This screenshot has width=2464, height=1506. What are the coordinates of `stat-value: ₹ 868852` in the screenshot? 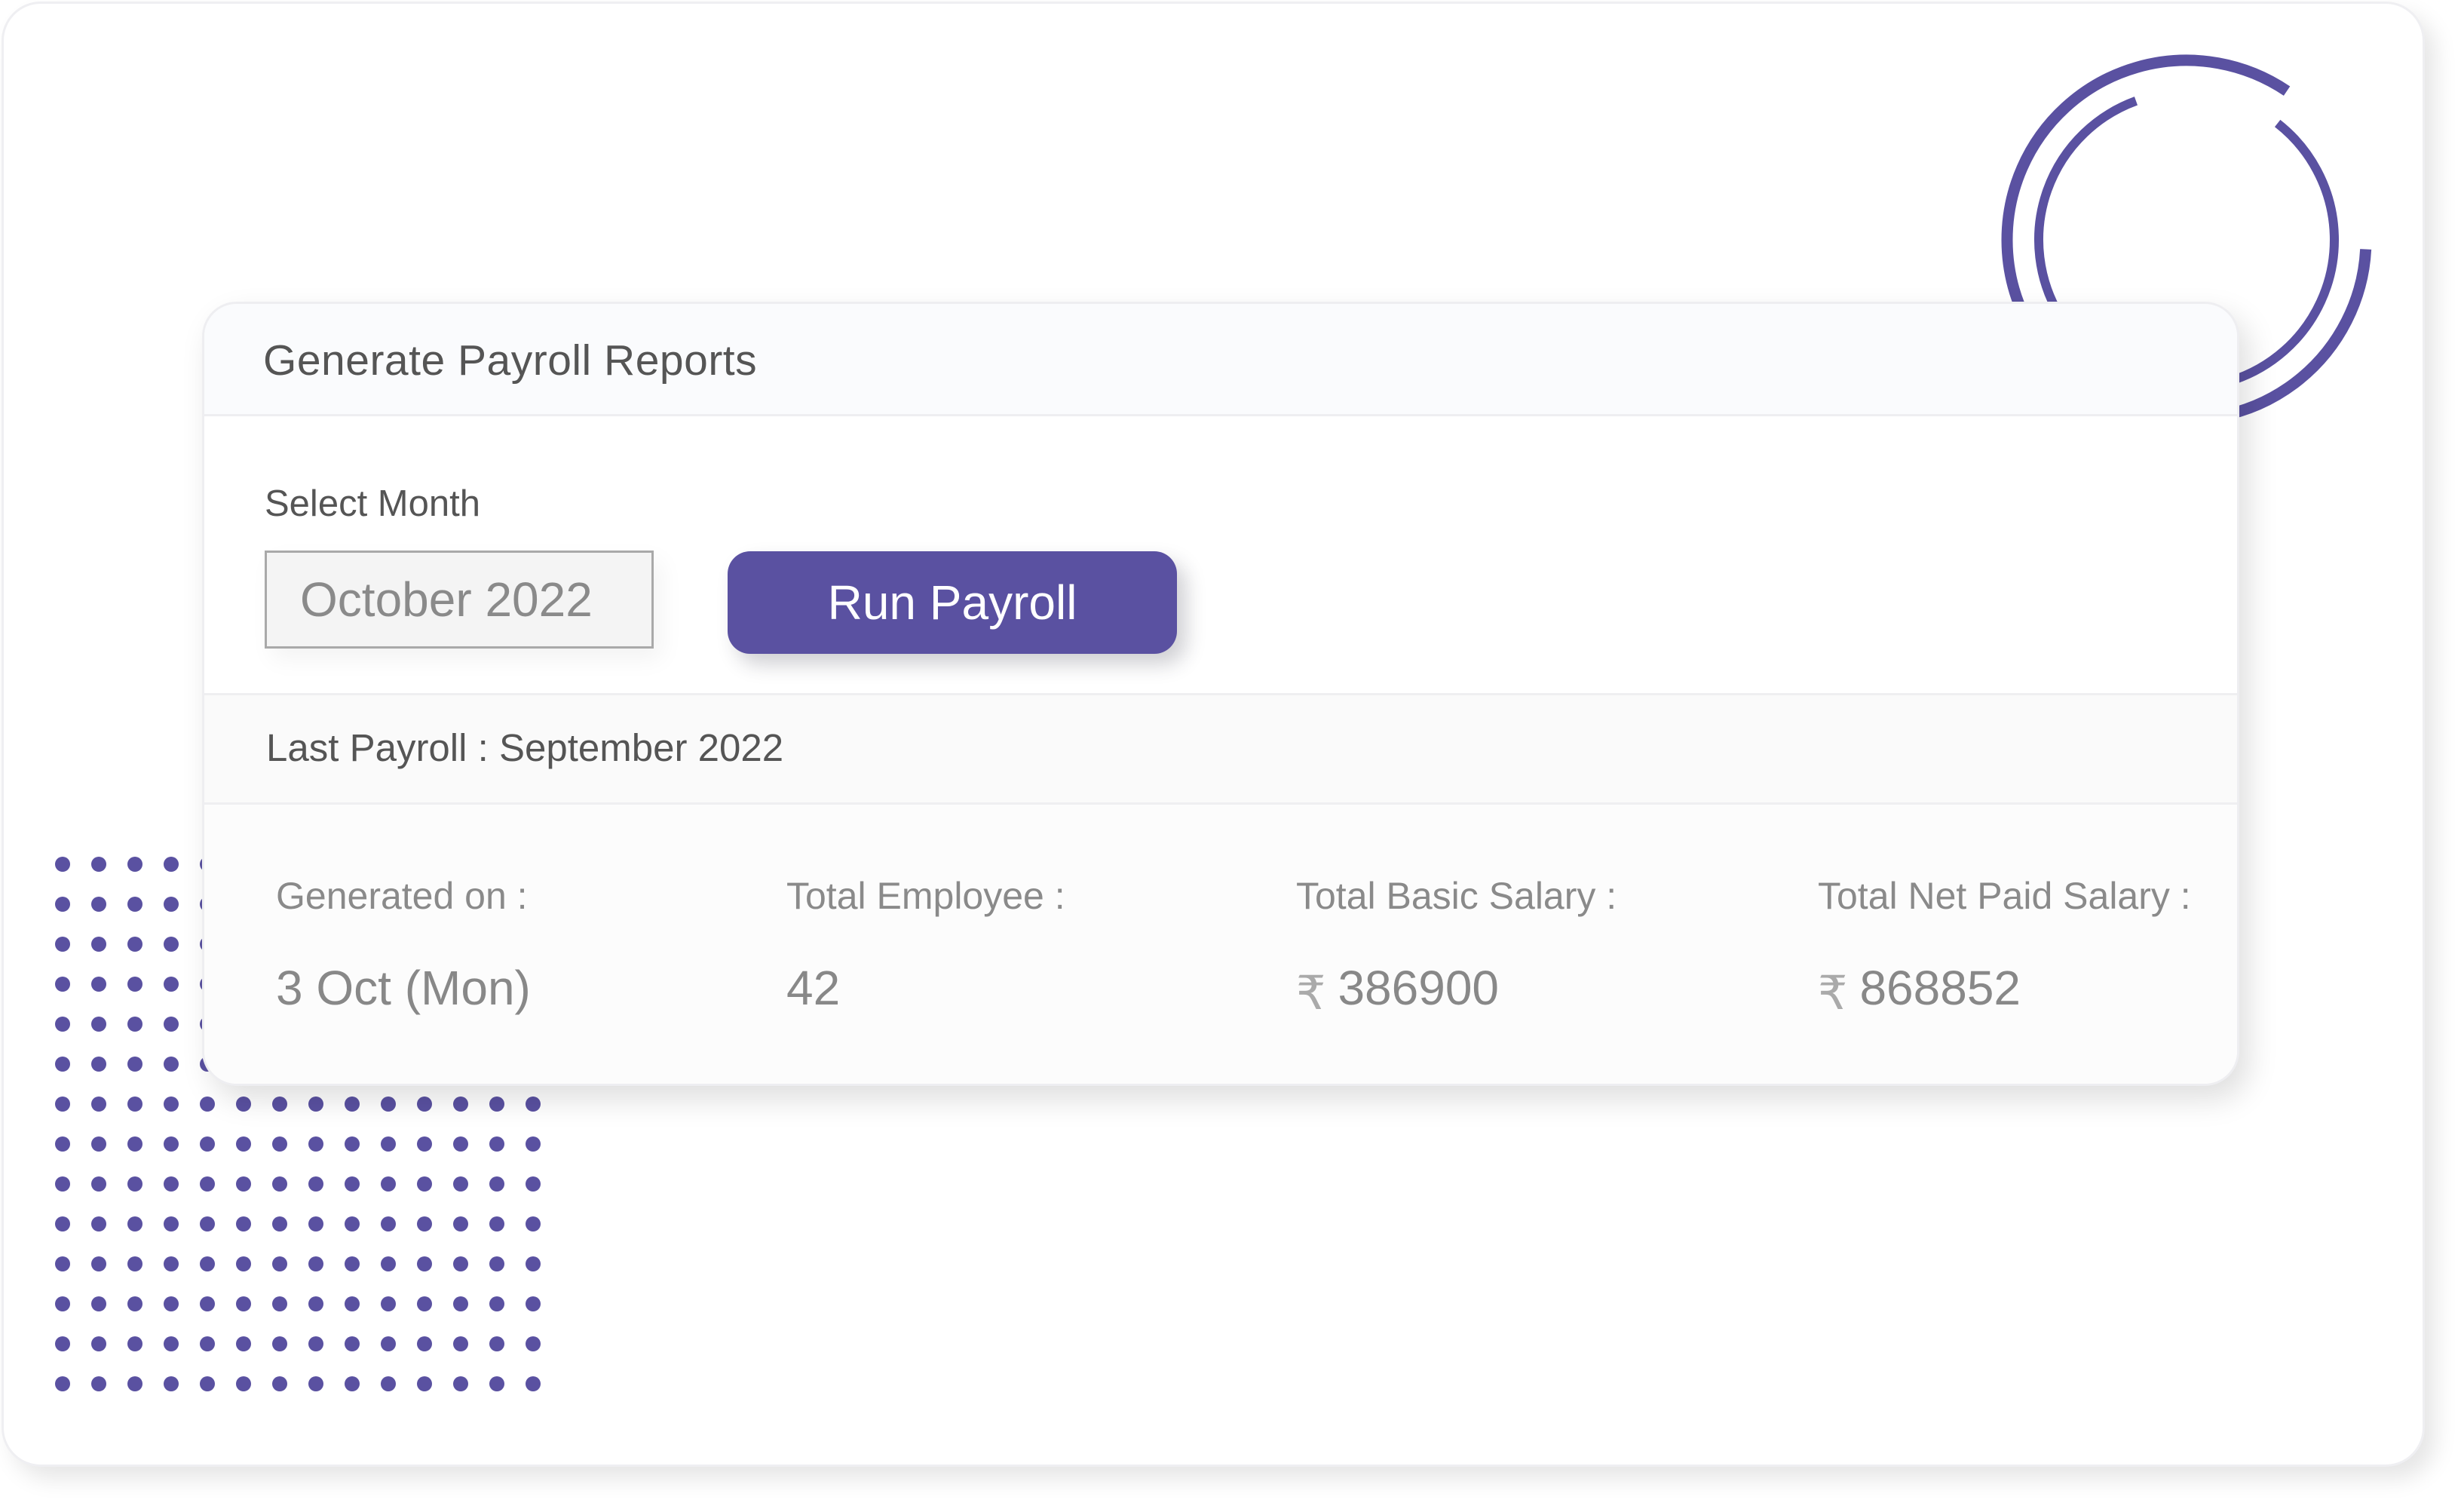 It's located at (2005, 990).